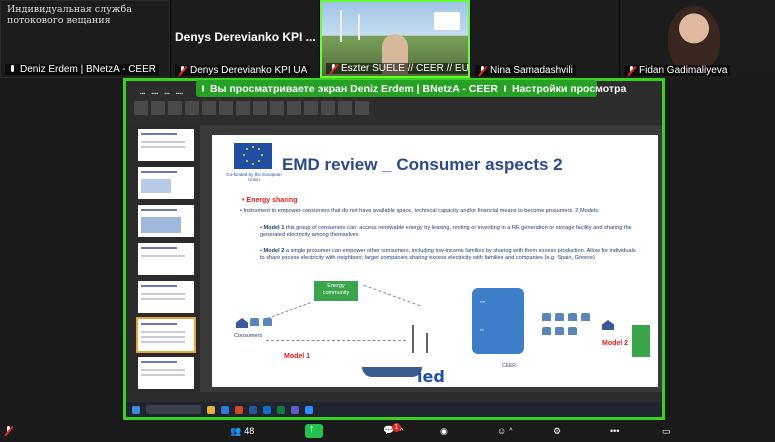 This screenshot has height=442, width=775. What do you see at coordinates (88, 69) in the screenshot?
I see `participant-name-text: Deniz Erdem | BNetzA - CEER` at bounding box center [88, 69].